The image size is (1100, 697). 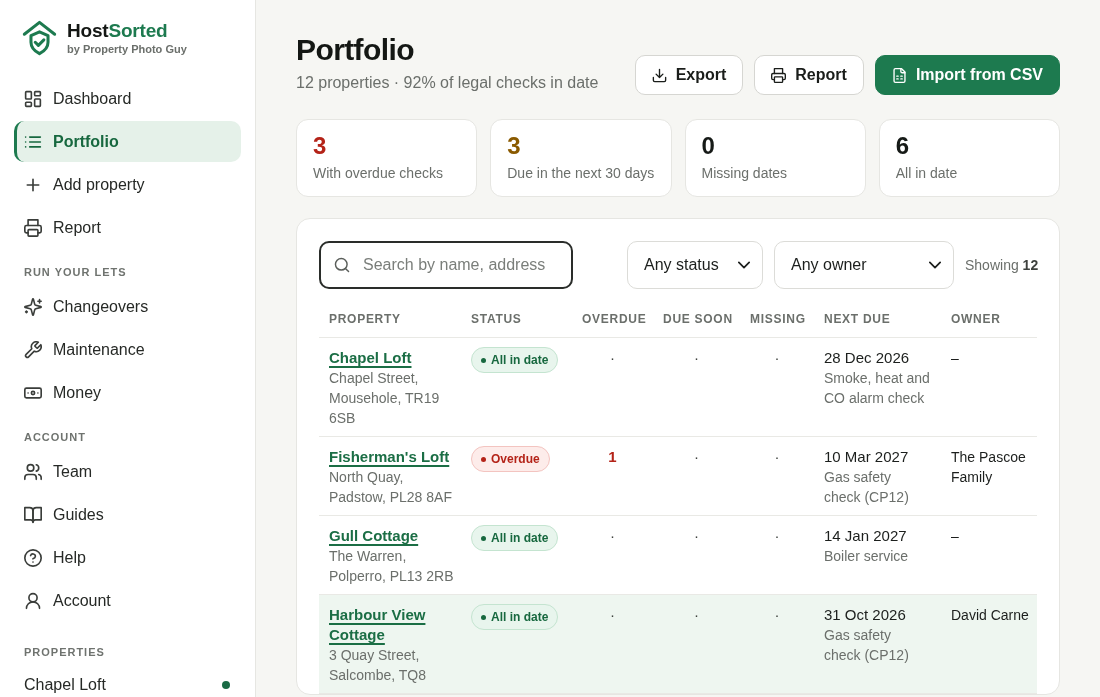 I want to click on action-button: Export, so click(x=689, y=75).